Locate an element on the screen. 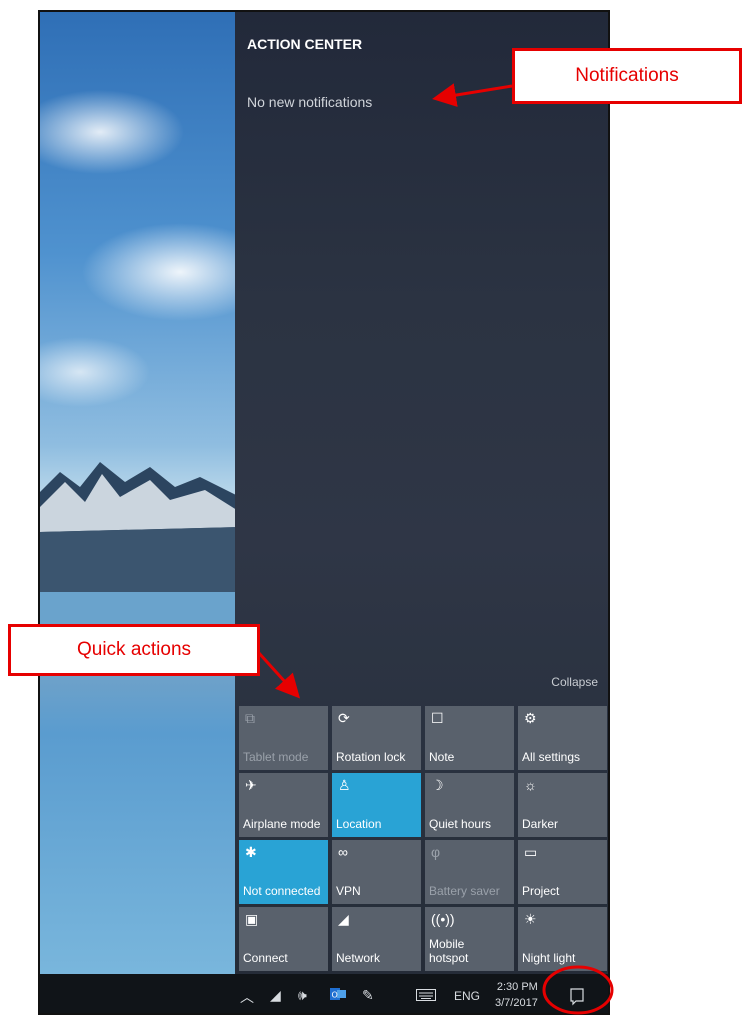  rotation-lock-icon: ⟳ is located at coordinates (344, 718).